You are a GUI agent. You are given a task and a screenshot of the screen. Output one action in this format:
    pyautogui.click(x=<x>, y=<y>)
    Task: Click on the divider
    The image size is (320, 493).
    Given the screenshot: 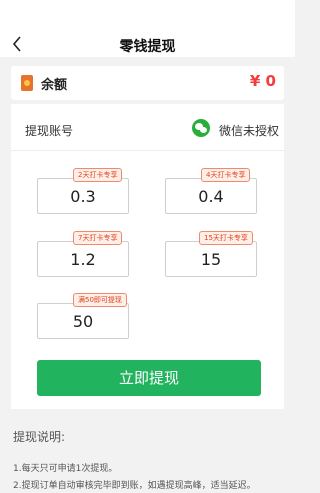 What is the action you would take?
    pyautogui.click(x=147, y=150)
    